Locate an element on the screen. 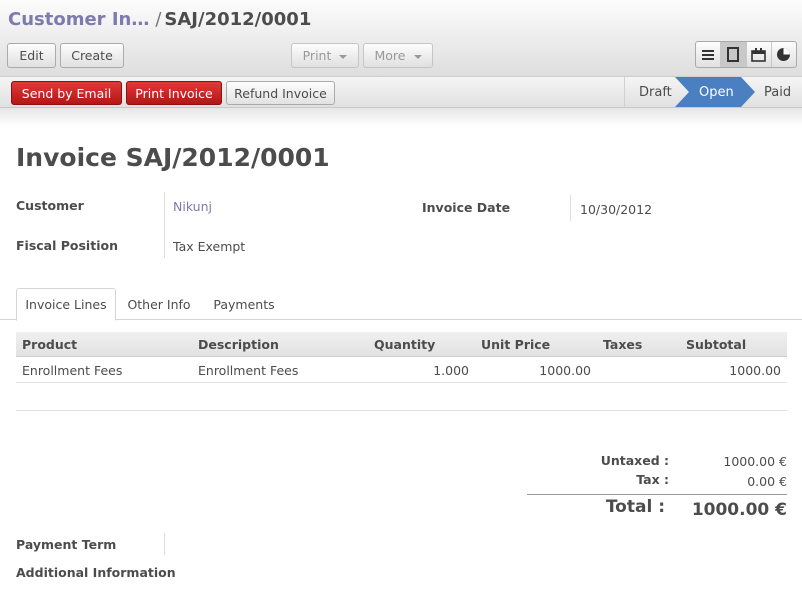 The height and width of the screenshot is (596, 802). column-header-subtotal: Subtotal is located at coordinates (716, 344).